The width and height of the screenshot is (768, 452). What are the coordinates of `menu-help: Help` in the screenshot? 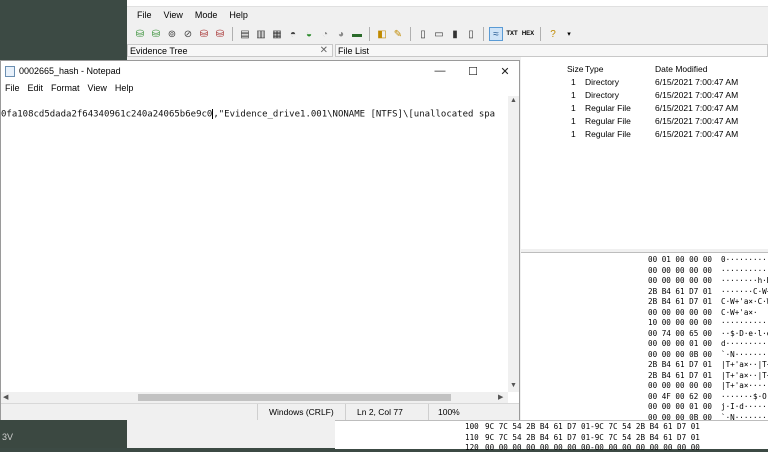 It's located at (238, 15).